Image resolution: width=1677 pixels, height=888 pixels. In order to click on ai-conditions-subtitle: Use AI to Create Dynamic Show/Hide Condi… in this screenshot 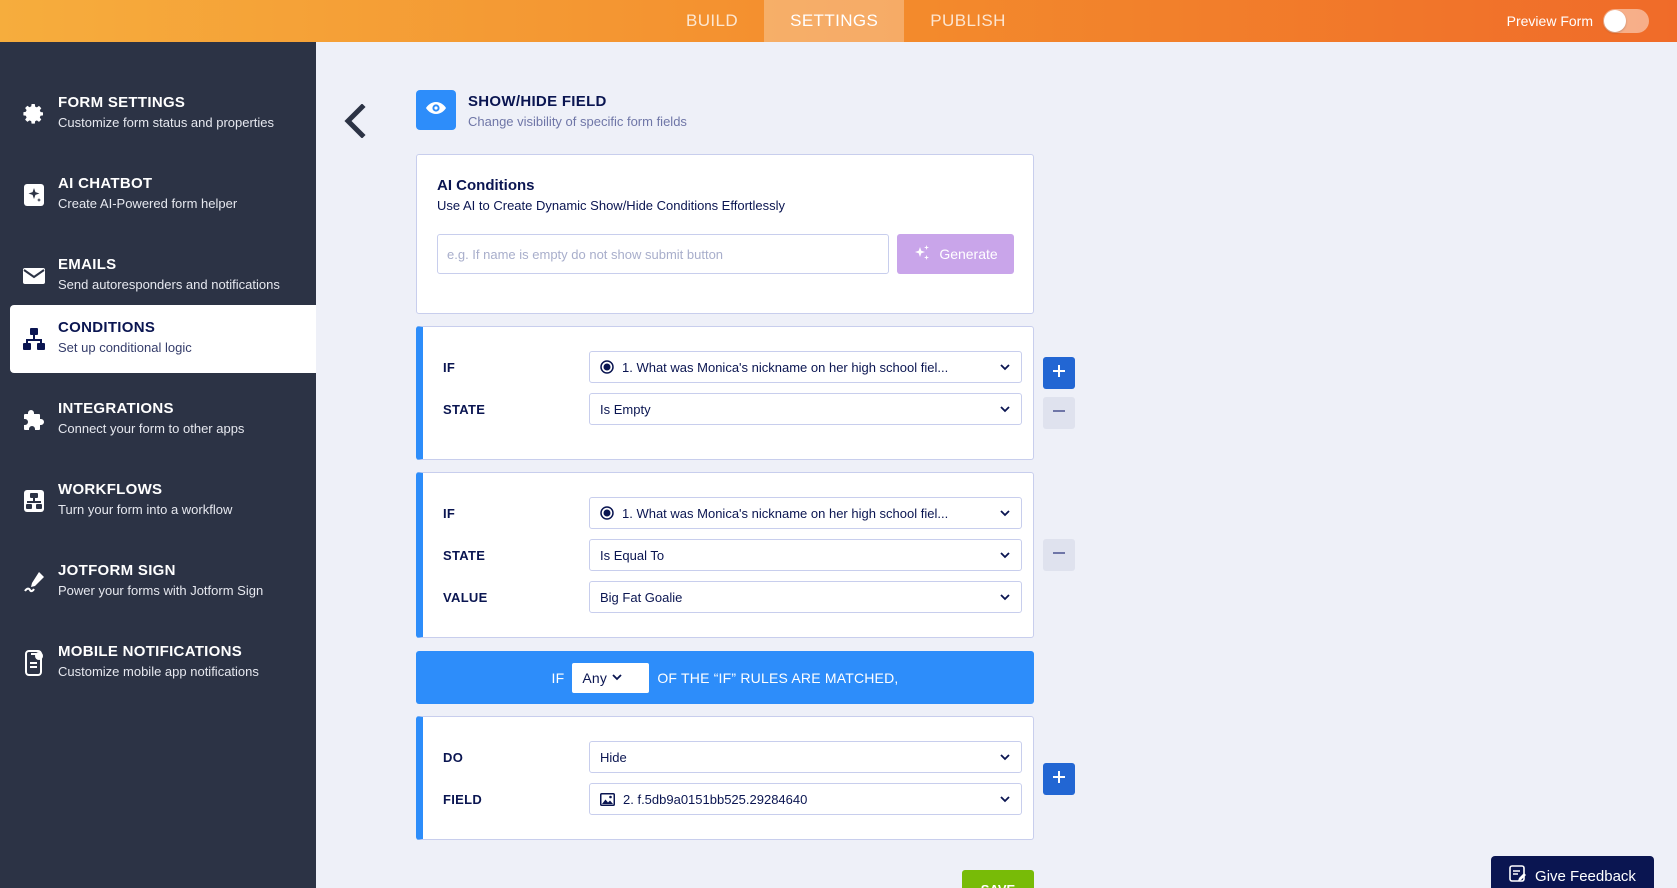, I will do `click(611, 205)`.